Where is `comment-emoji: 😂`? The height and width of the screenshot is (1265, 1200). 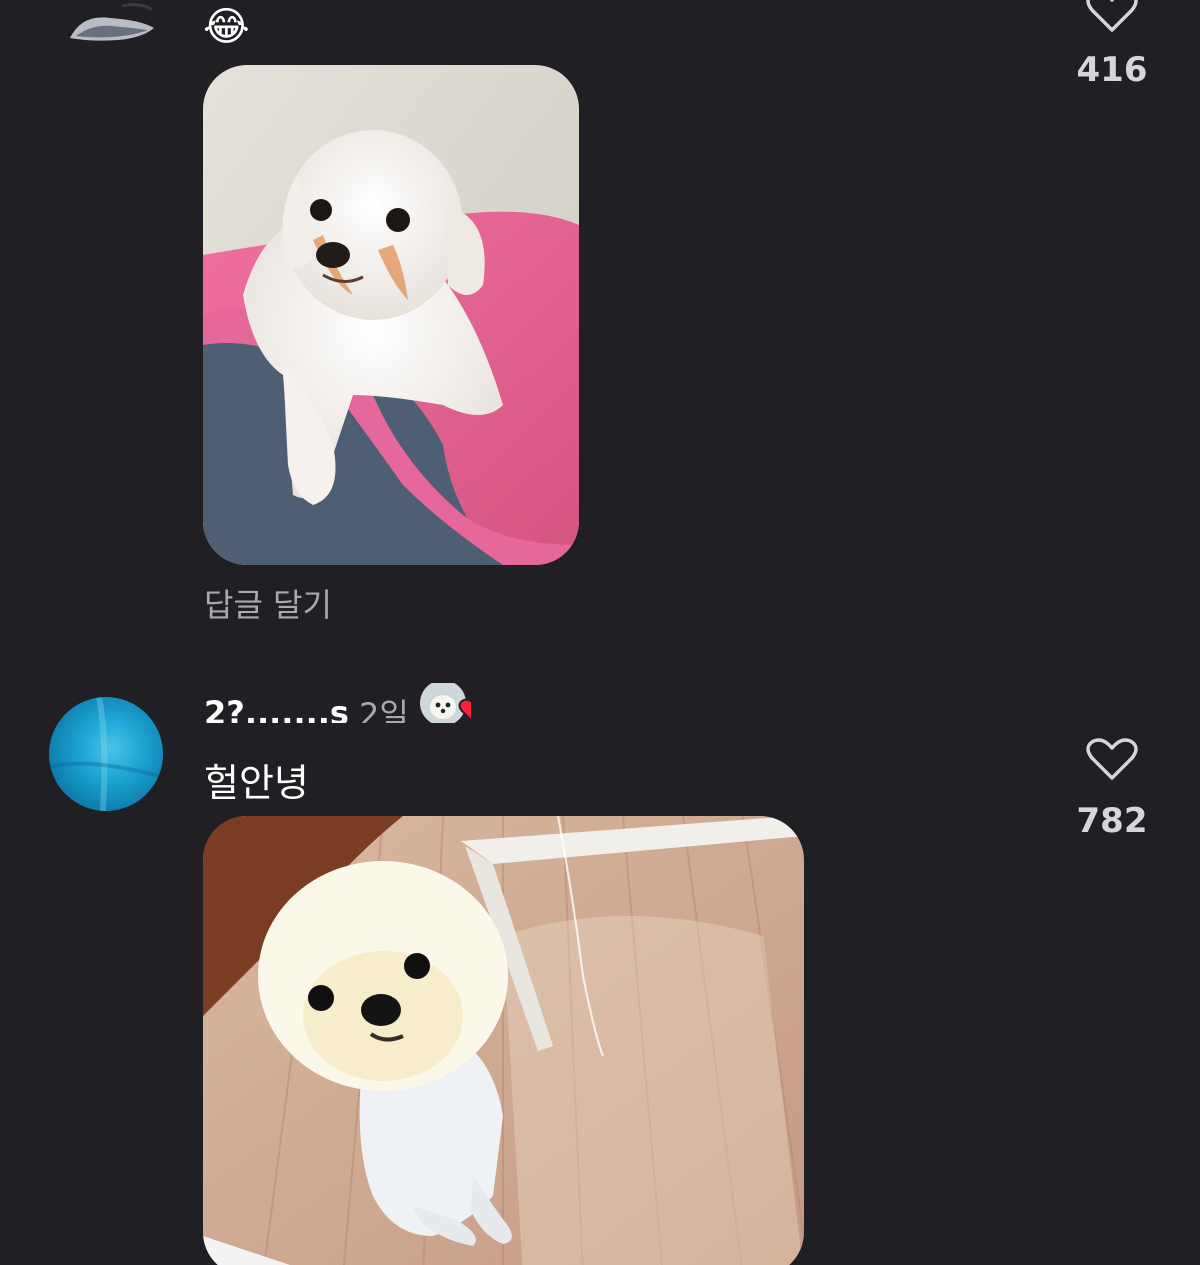 comment-emoji: 😂 is located at coordinates (226, 27).